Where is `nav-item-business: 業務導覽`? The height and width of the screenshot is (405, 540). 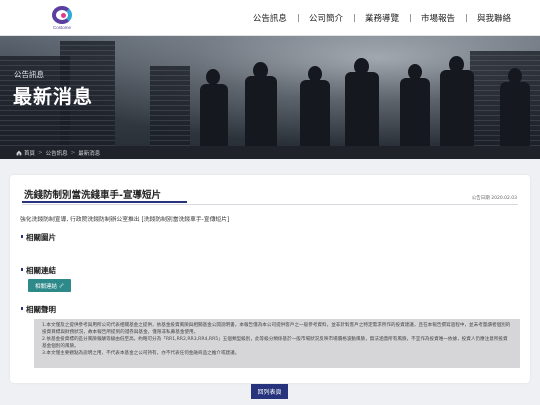 nav-item-business: 業務導覽 is located at coordinates (381, 18).